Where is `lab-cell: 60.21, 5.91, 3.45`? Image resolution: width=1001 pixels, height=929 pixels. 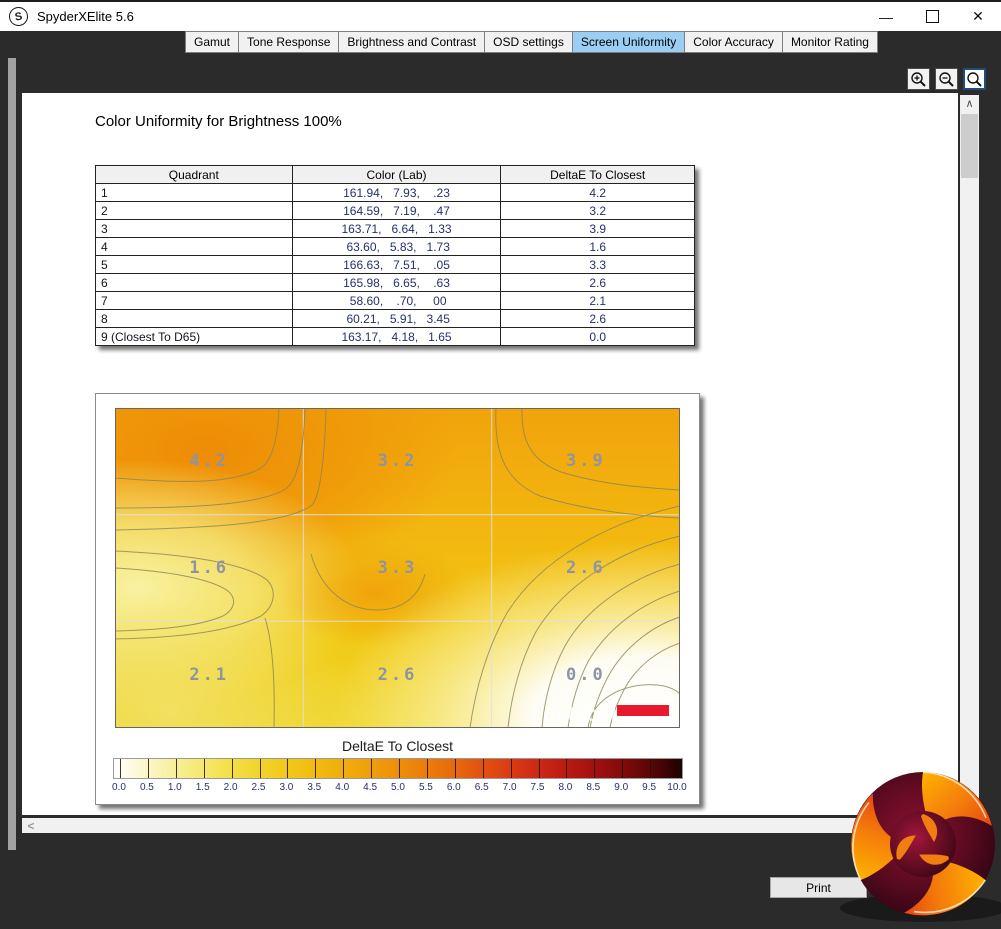 lab-cell: 60.21, 5.91, 3.45 is located at coordinates (396, 318).